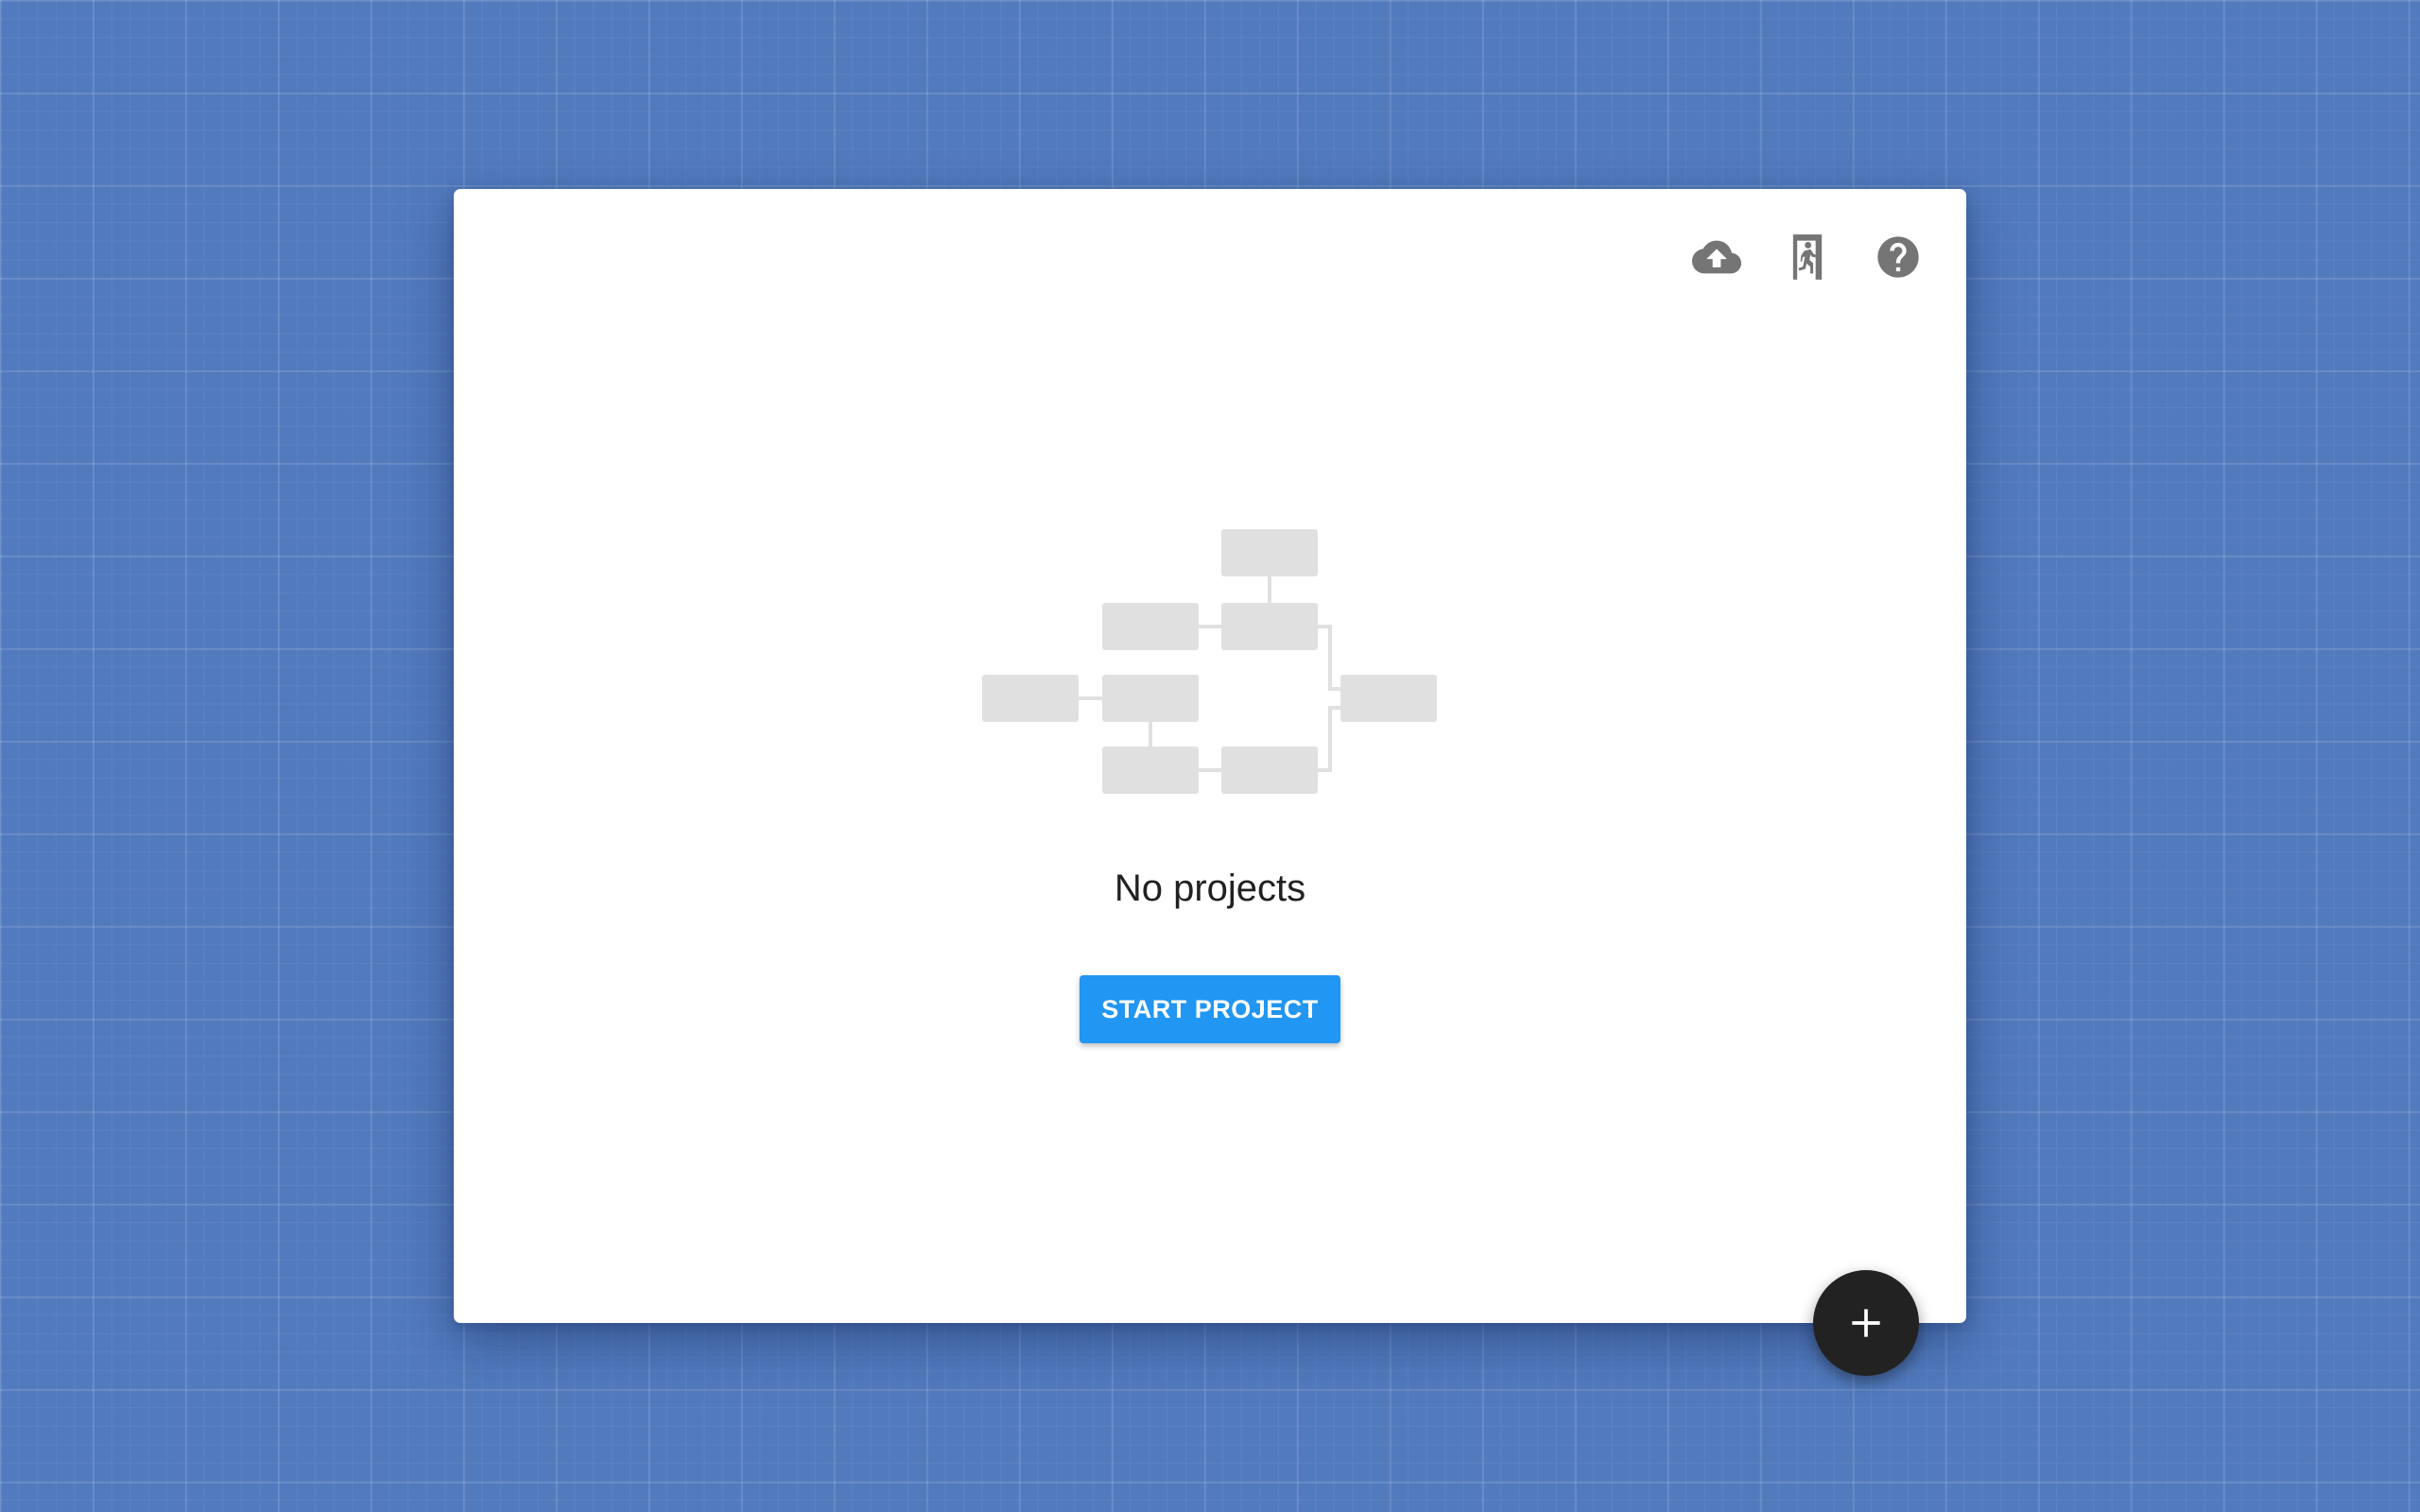 Image resolution: width=2420 pixels, height=1512 pixels. I want to click on add-project-fab, so click(1866, 1323).